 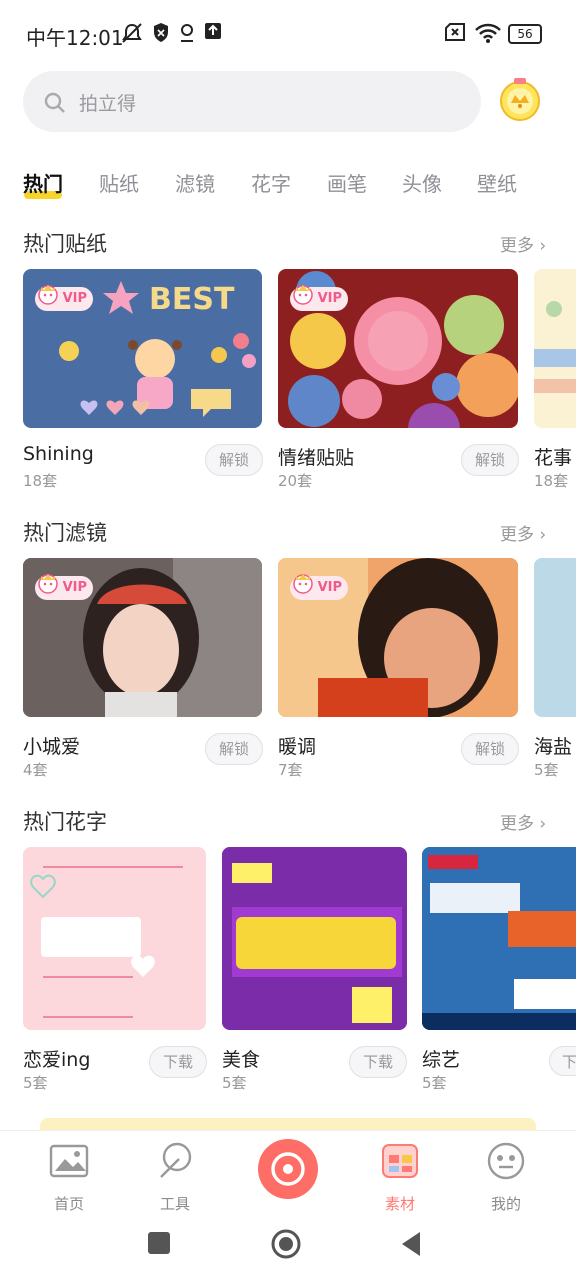 What do you see at coordinates (119, 182) in the screenshot?
I see `tab-stickers: 贴纸` at bounding box center [119, 182].